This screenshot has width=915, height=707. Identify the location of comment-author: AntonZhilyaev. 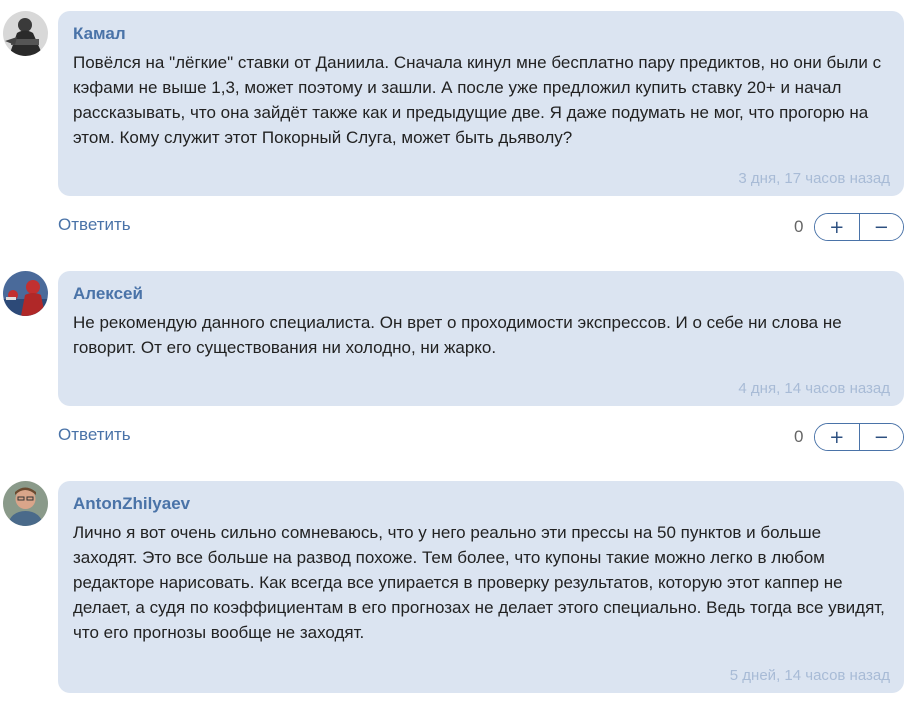
(480, 504).